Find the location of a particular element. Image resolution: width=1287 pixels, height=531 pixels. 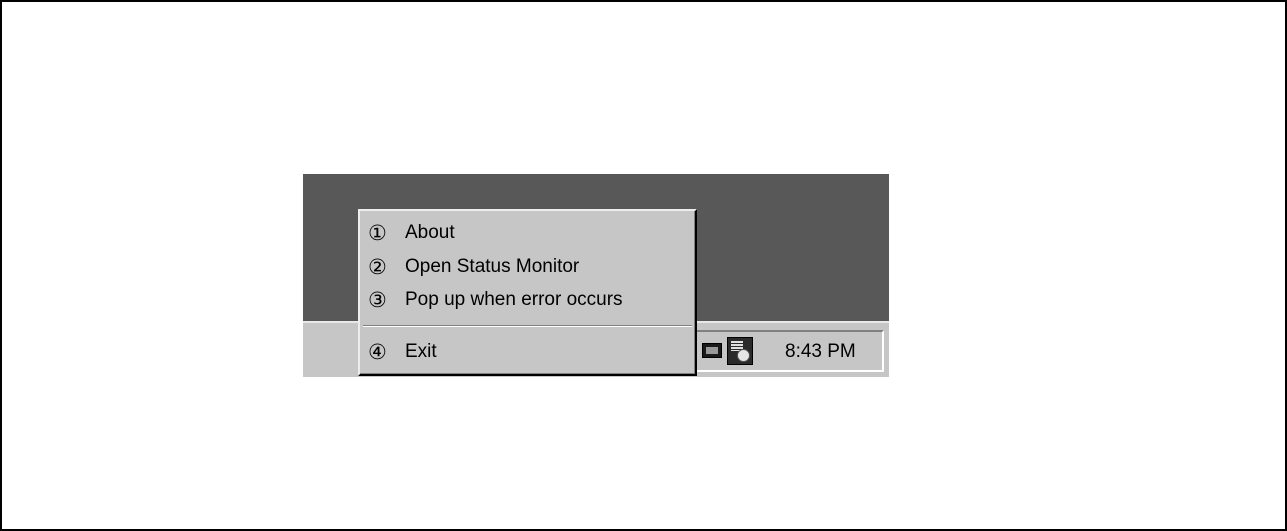

menu-item-label: Open Status Monitor is located at coordinates (492, 266).